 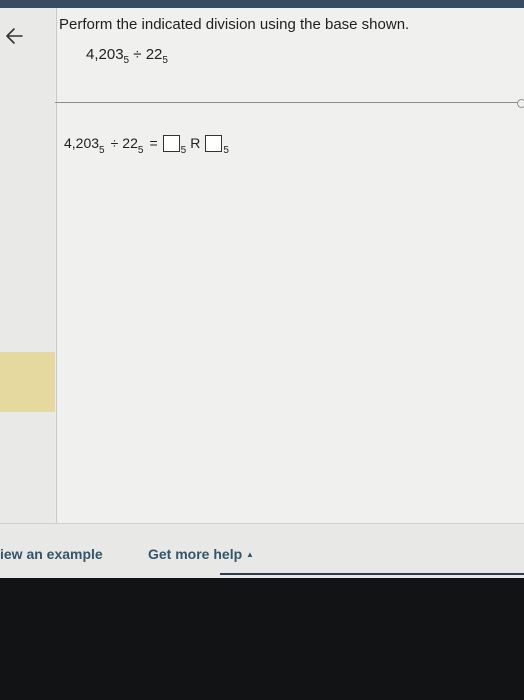 What do you see at coordinates (520, 103) in the screenshot?
I see `divider-handle-icon` at bounding box center [520, 103].